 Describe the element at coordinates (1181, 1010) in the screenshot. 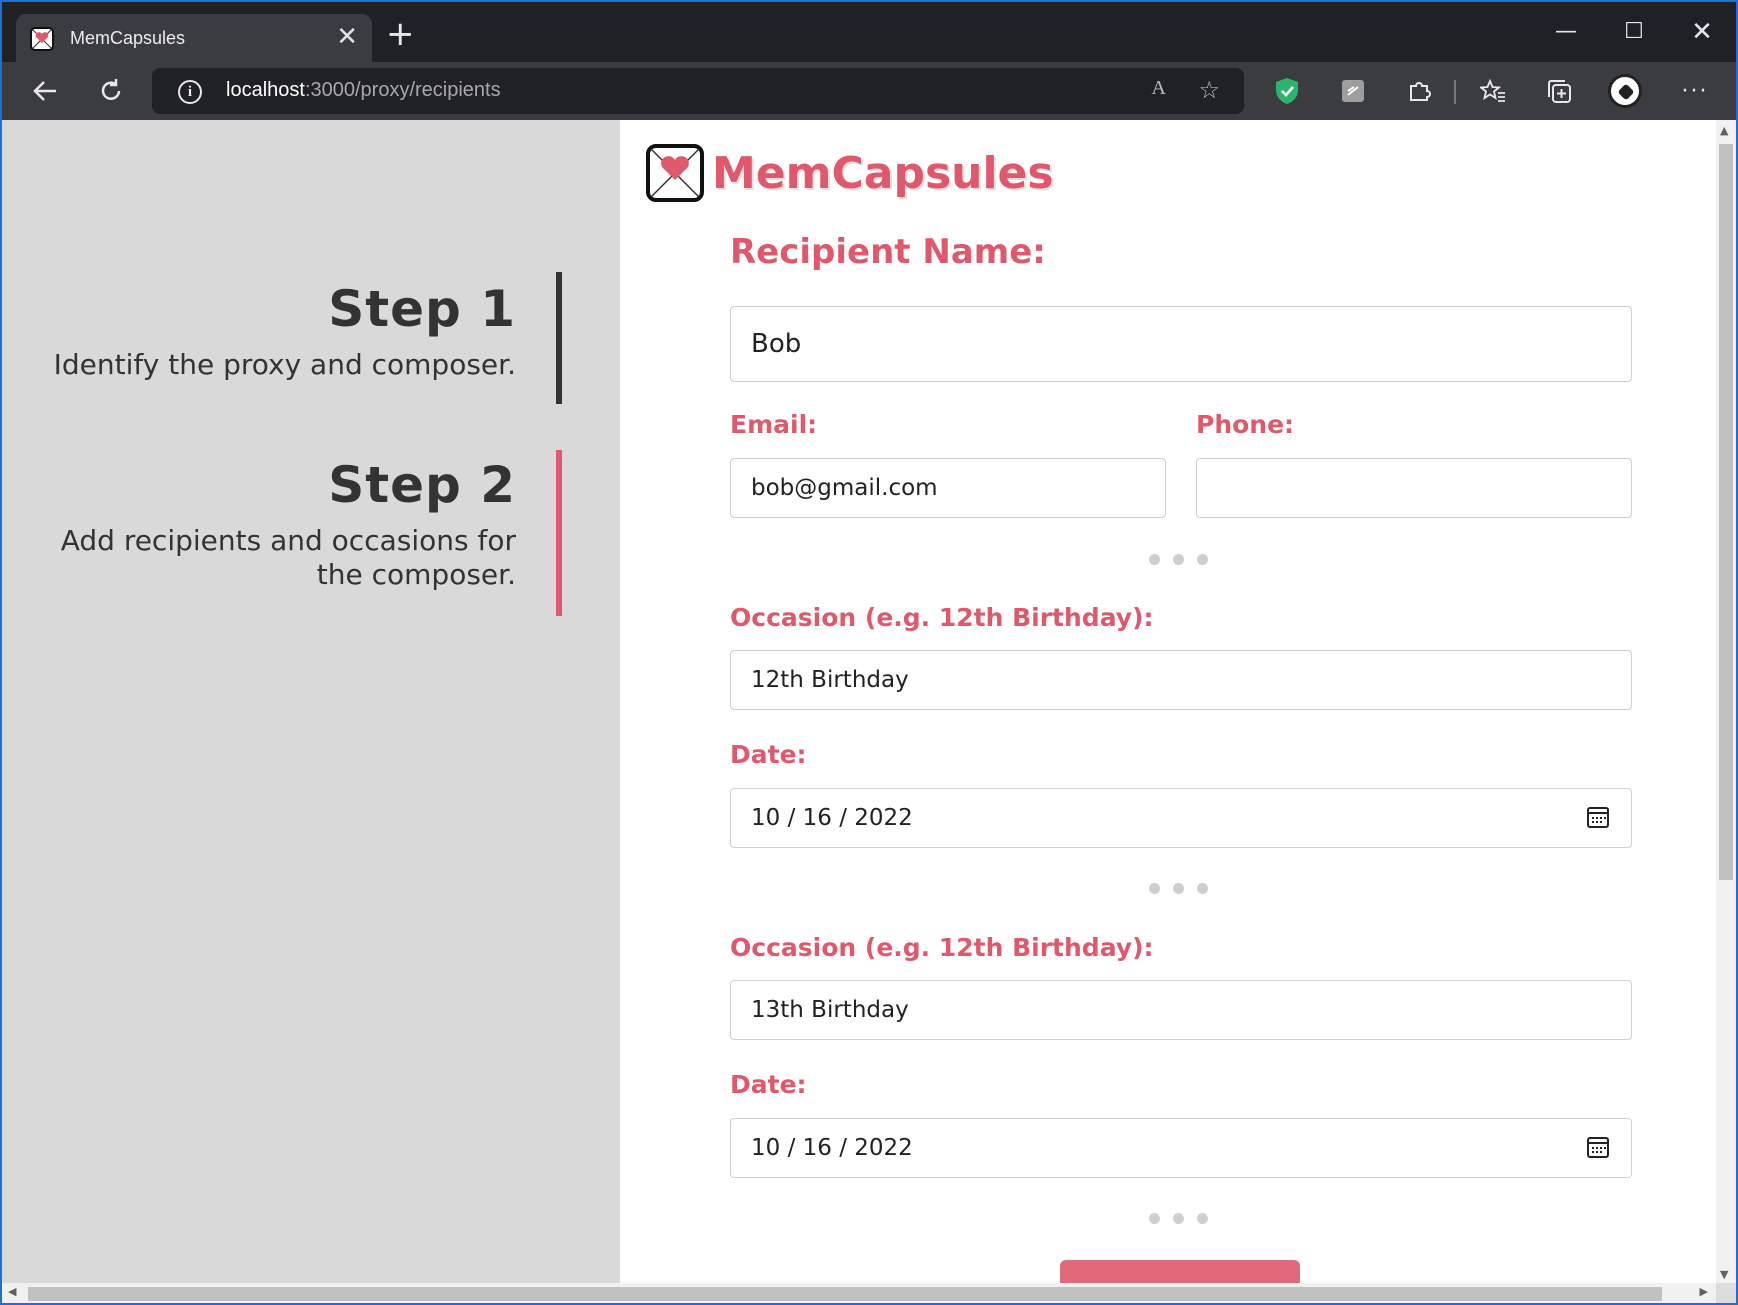

I see `occasion-input: 13th Birthday` at that location.